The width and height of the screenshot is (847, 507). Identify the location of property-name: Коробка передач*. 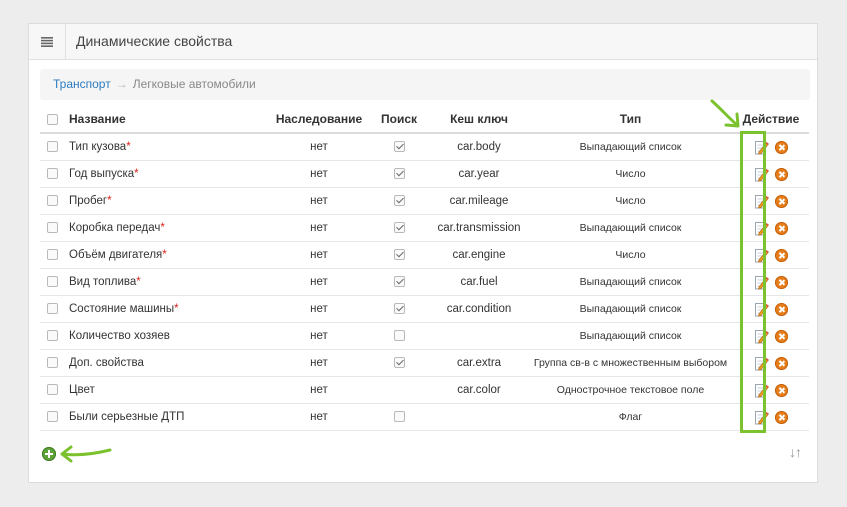
(167, 228).